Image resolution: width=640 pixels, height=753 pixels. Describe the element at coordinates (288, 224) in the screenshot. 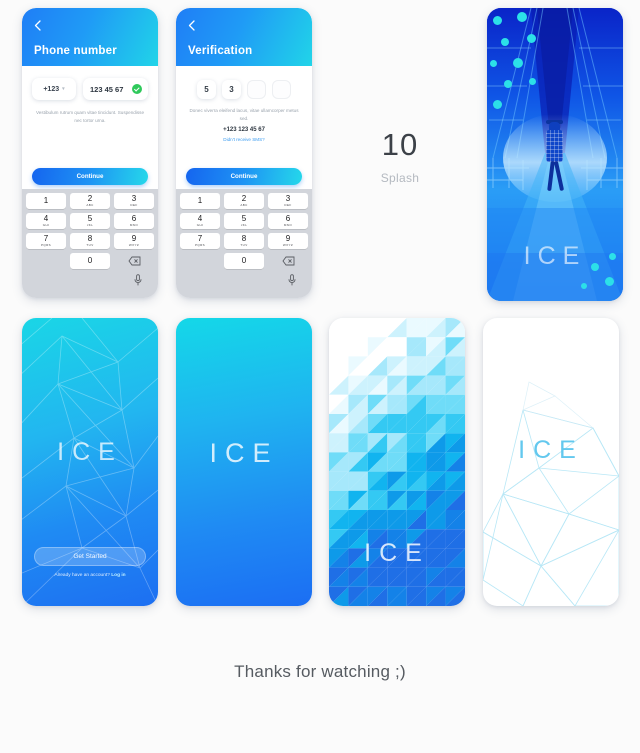

I see `keypad-letters: MNO` at that location.